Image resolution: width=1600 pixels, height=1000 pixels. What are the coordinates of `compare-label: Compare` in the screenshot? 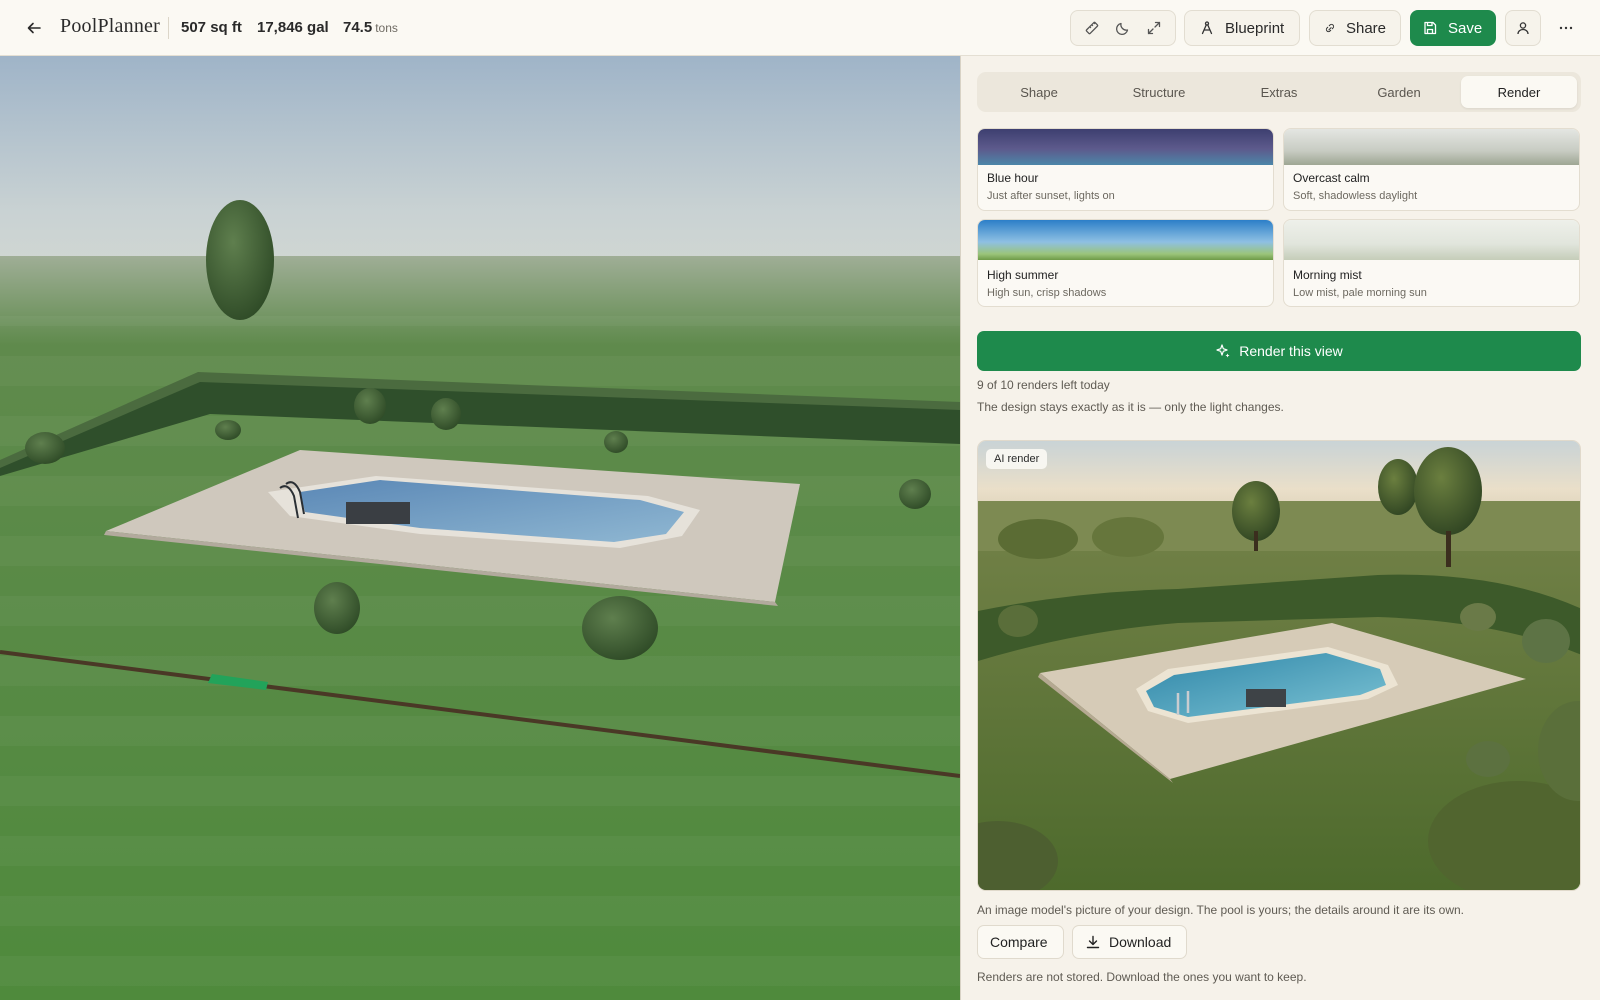 It's located at (1019, 942).